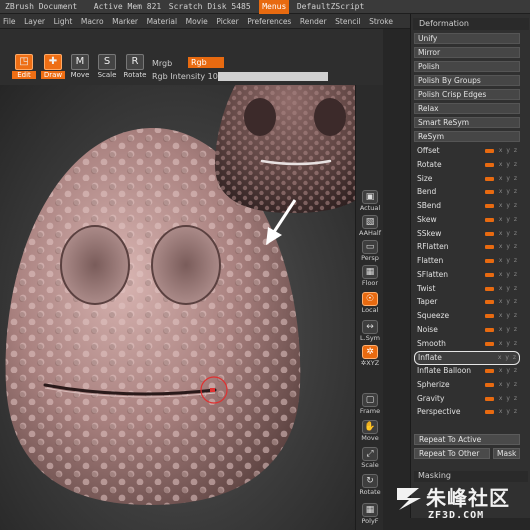 Image resolution: width=530 pixels, height=530 pixels. Describe the element at coordinates (467, 385) in the screenshot. I see `slider-spherize: Spherize x y z` at that location.